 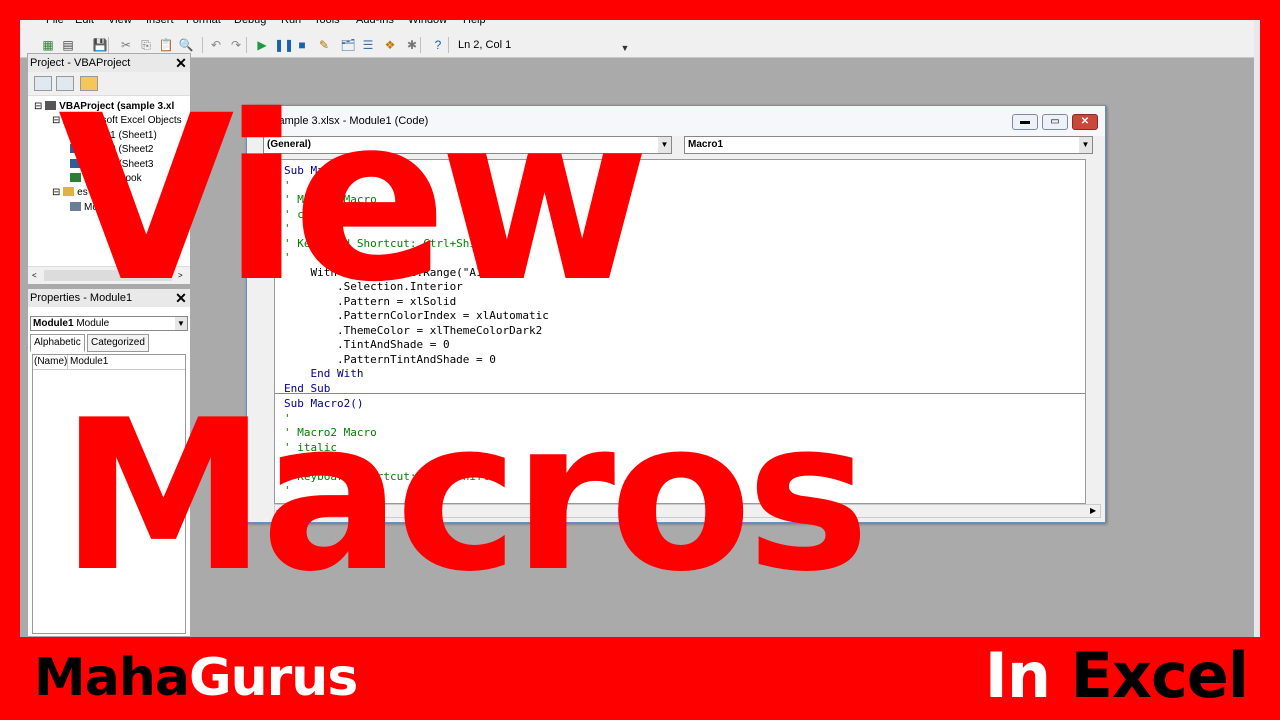 I want to click on brand-part-maha: Maha, so click(x=112, y=678).